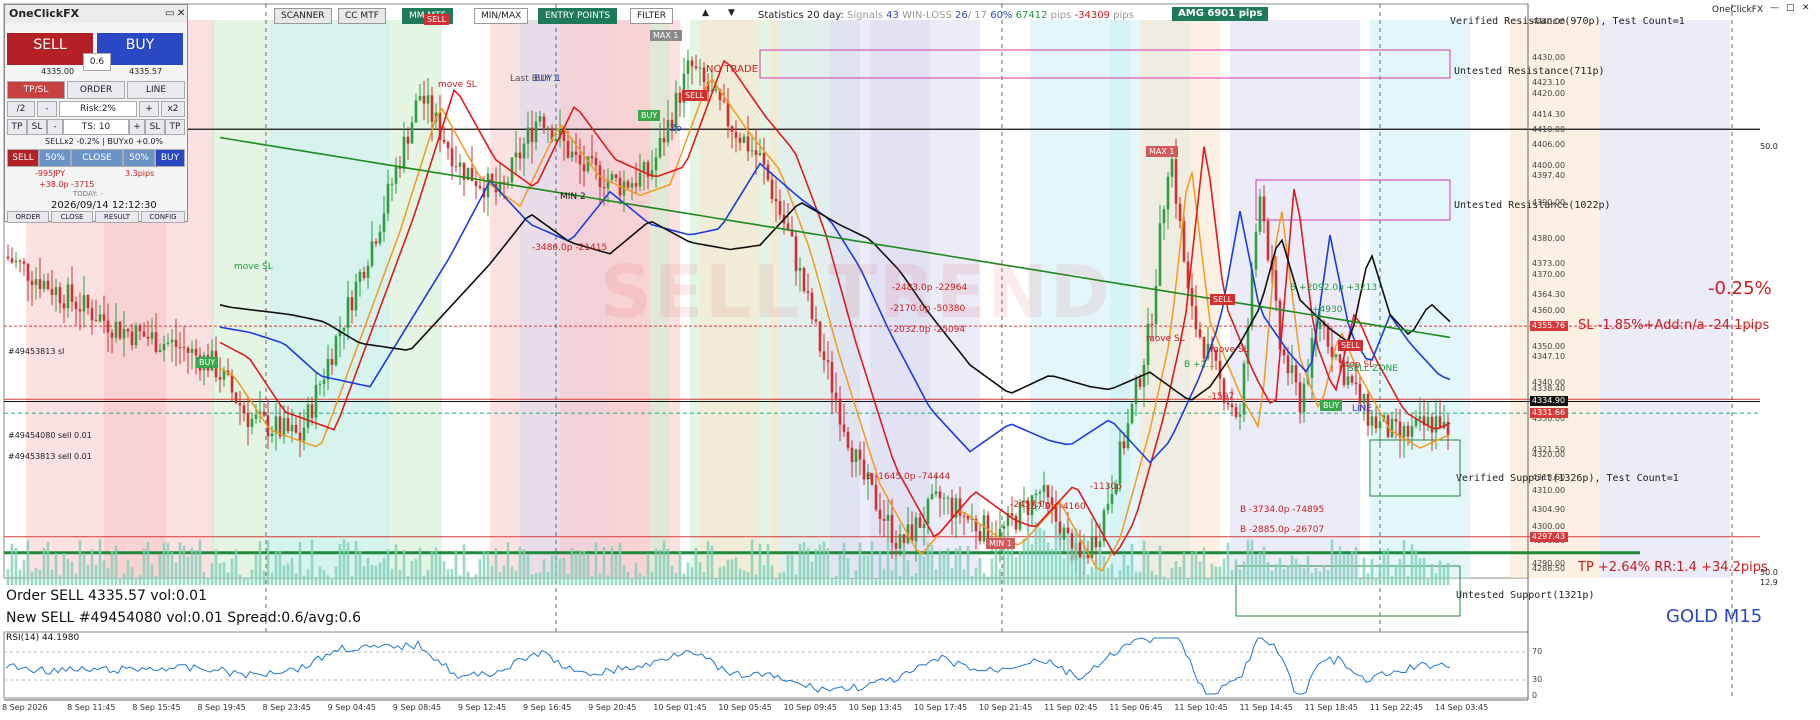  I want to click on entry-points-button: ENTRY POINTS, so click(578, 16).